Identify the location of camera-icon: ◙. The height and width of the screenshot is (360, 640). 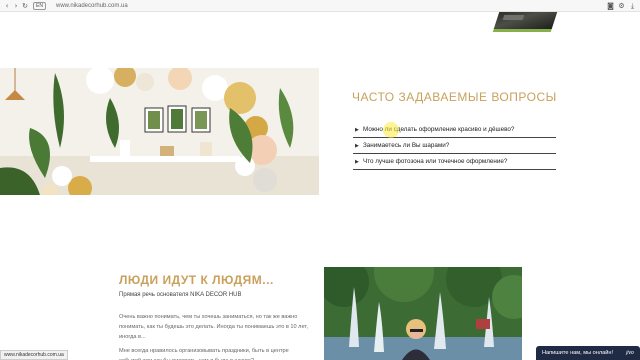
(610, 6).